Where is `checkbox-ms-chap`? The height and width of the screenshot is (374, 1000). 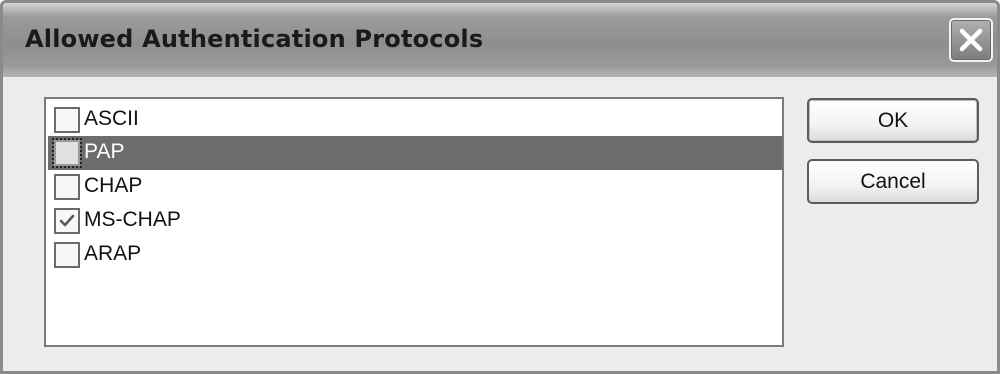 checkbox-ms-chap is located at coordinates (67, 221).